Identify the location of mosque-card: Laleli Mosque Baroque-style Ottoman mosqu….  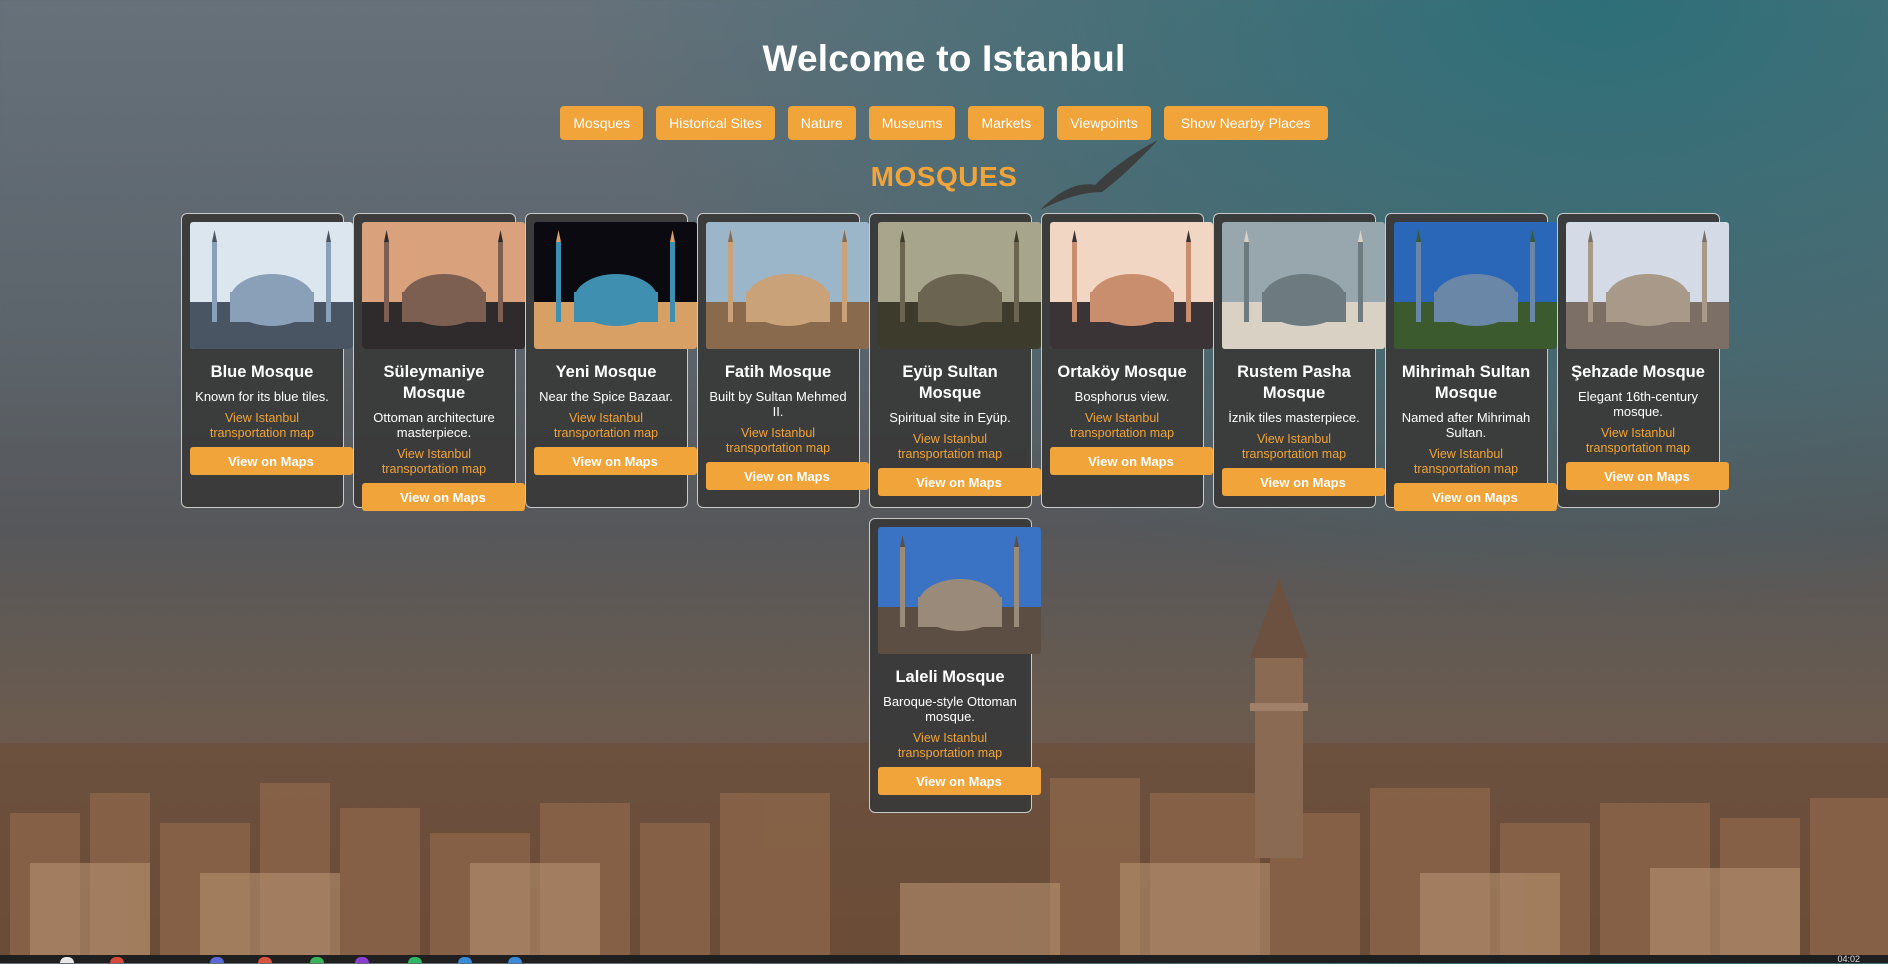
(954, 665).